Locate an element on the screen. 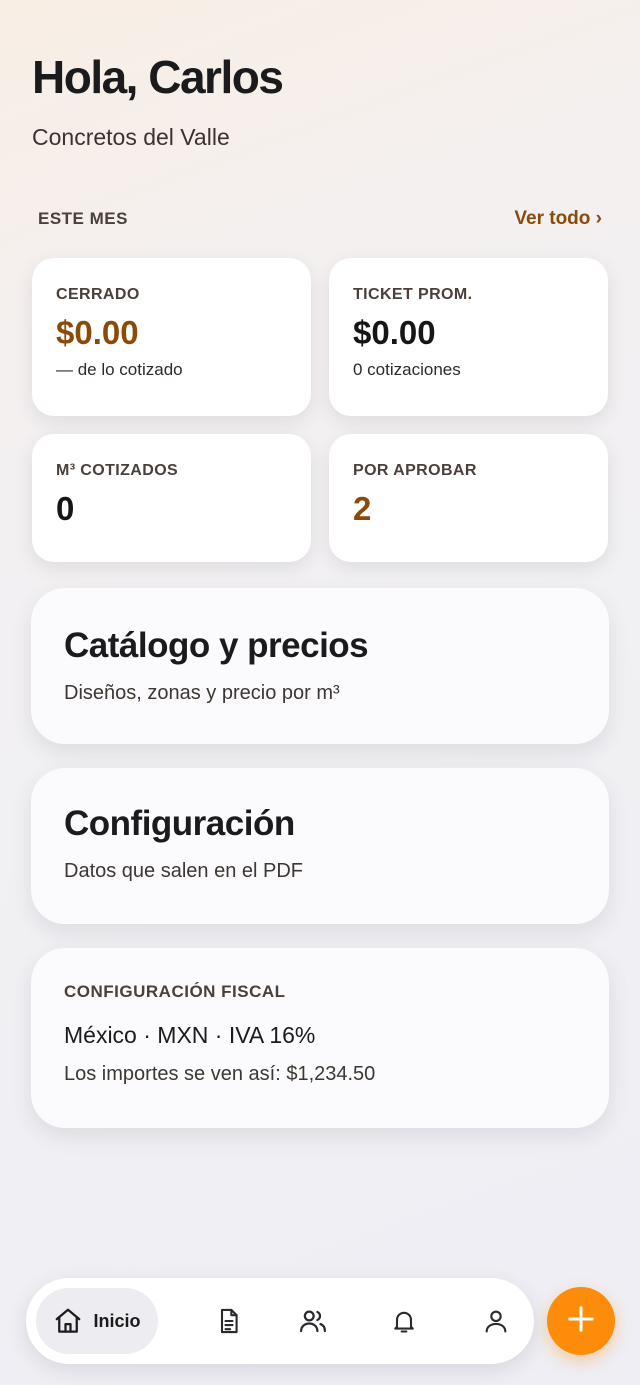 The image size is (640, 1385). users-icon is located at coordinates (313, 1321).